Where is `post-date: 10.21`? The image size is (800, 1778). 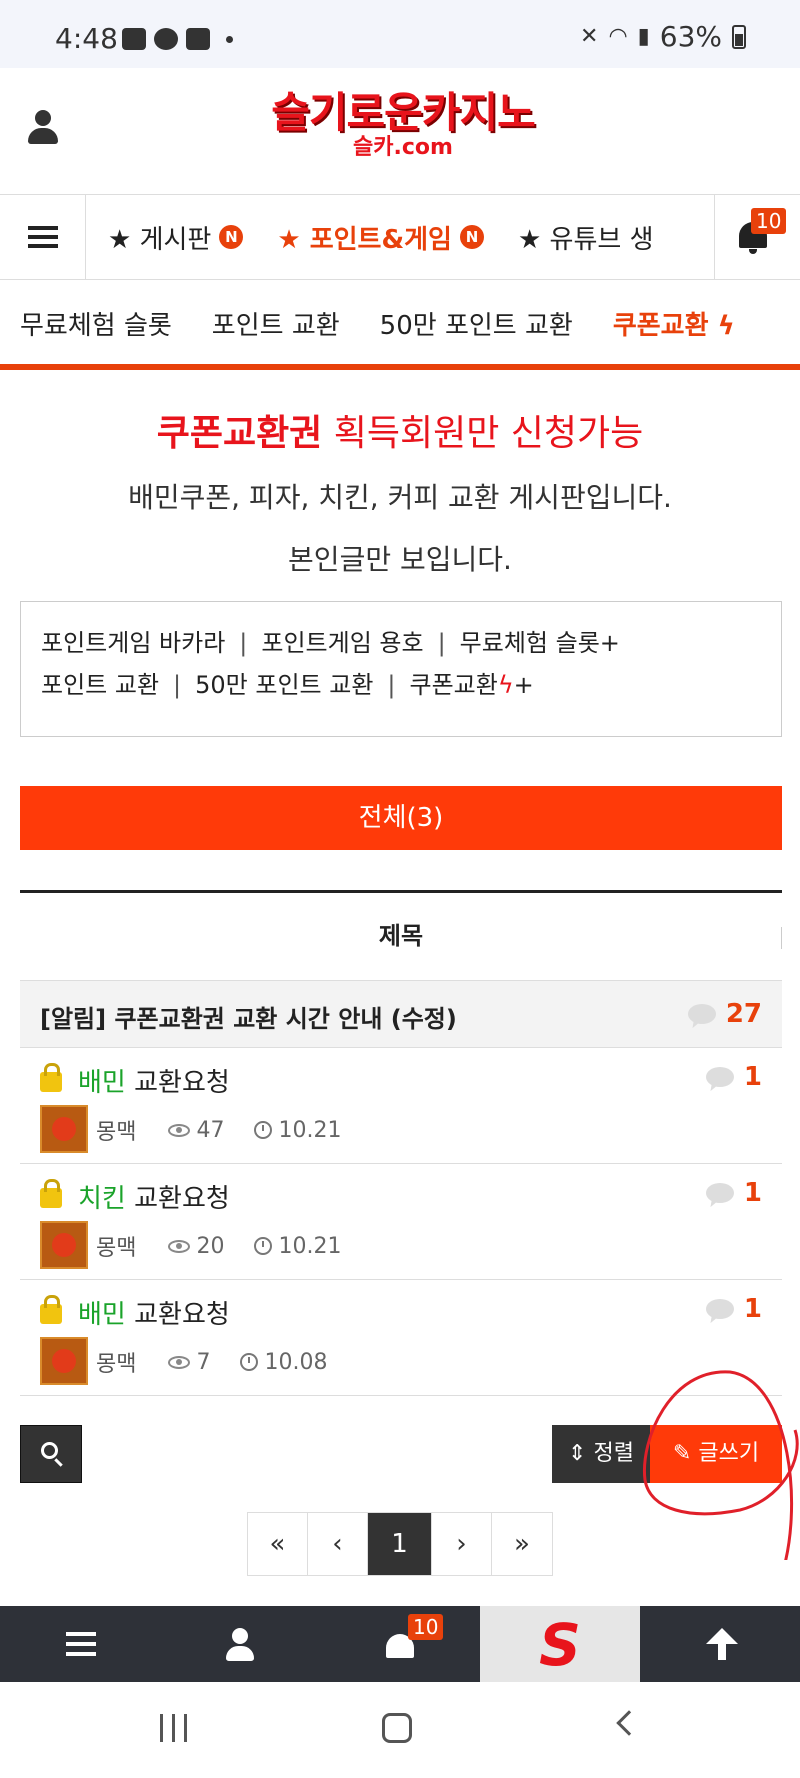
post-date: 10.21 is located at coordinates (297, 1246).